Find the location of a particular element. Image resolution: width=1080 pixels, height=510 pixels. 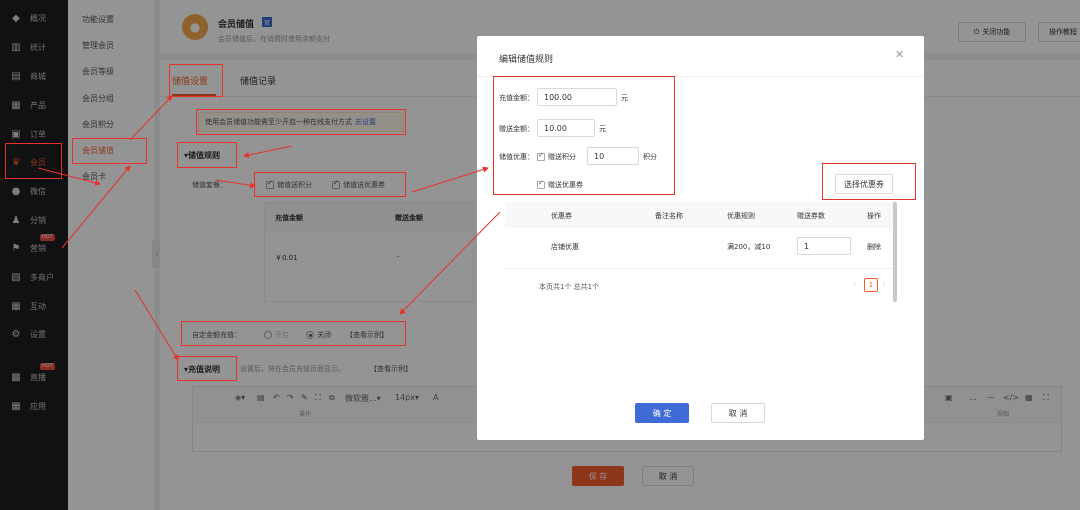

close-icon: ✕ is located at coordinates (899, 54).